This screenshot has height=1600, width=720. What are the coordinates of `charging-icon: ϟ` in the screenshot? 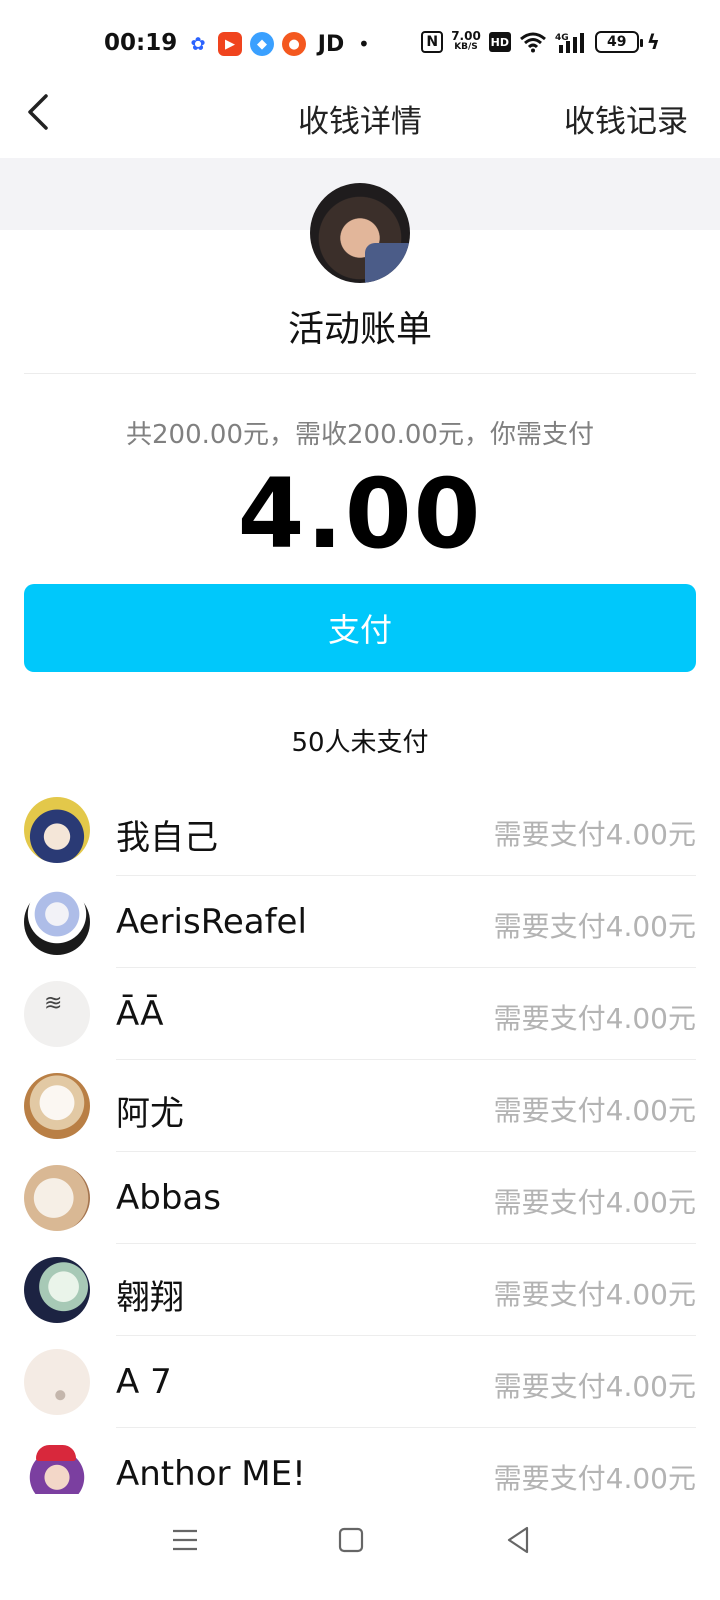 It's located at (653, 42).